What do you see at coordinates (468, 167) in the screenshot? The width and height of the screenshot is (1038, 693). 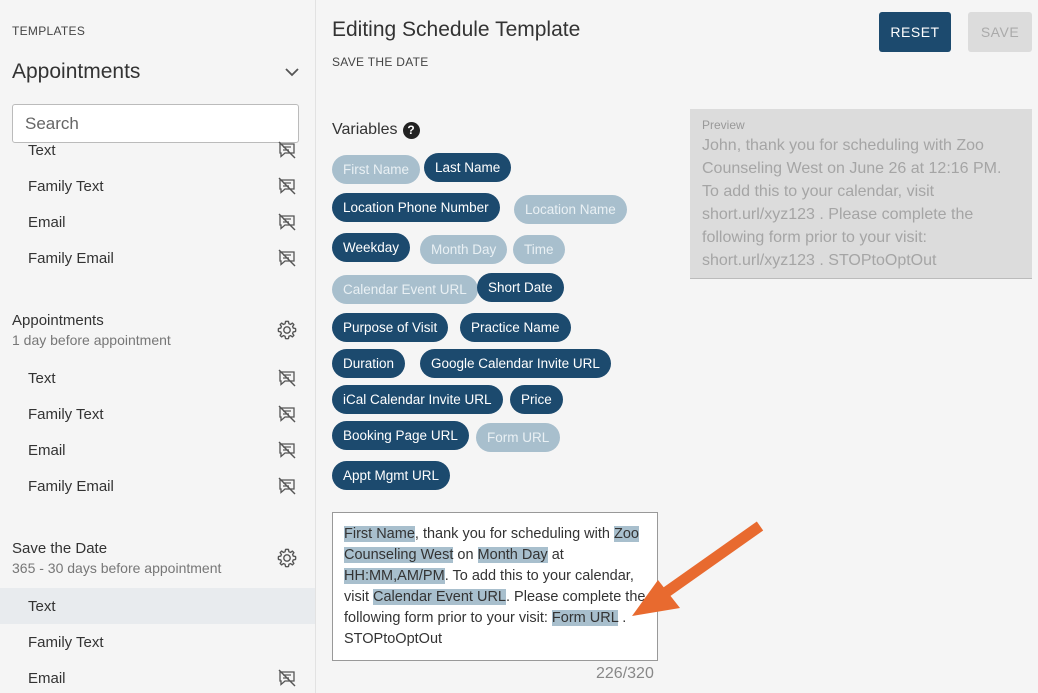 I see `variable-chip-last-name: Last Name` at bounding box center [468, 167].